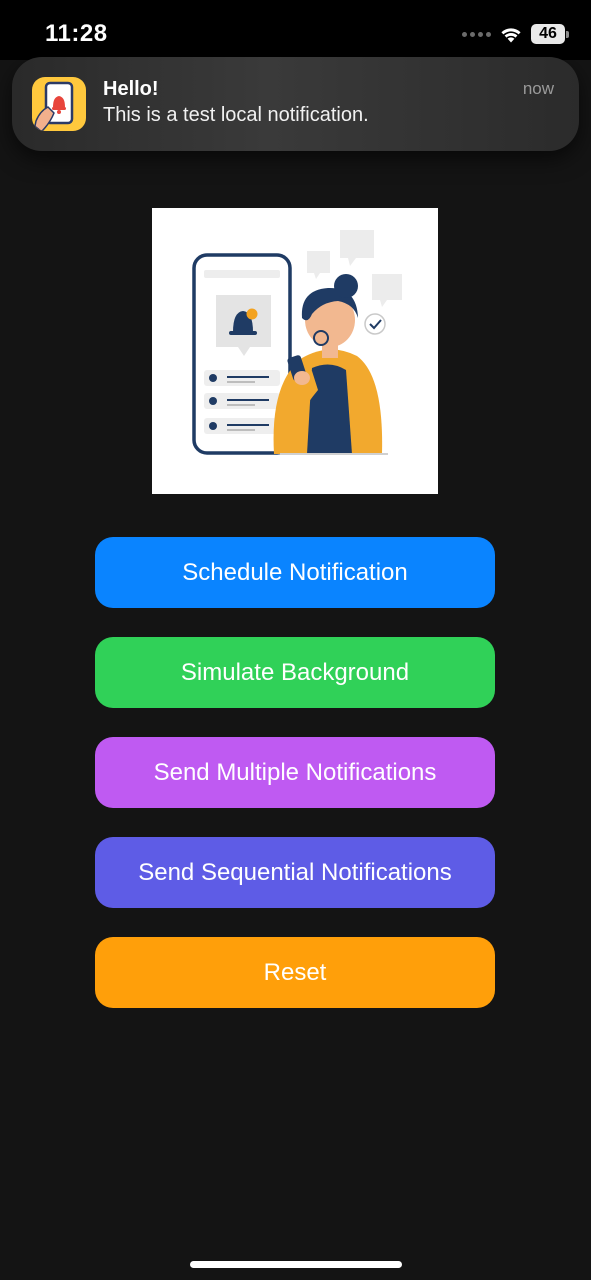 Image resolution: width=591 pixels, height=1280 pixels. I want to click on battery-icon: 46, so click(550, 34).